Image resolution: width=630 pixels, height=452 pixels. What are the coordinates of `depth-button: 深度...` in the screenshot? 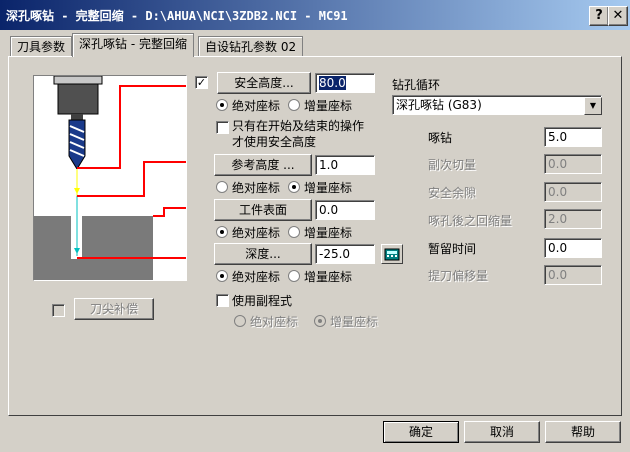 It's located at (263, 254).